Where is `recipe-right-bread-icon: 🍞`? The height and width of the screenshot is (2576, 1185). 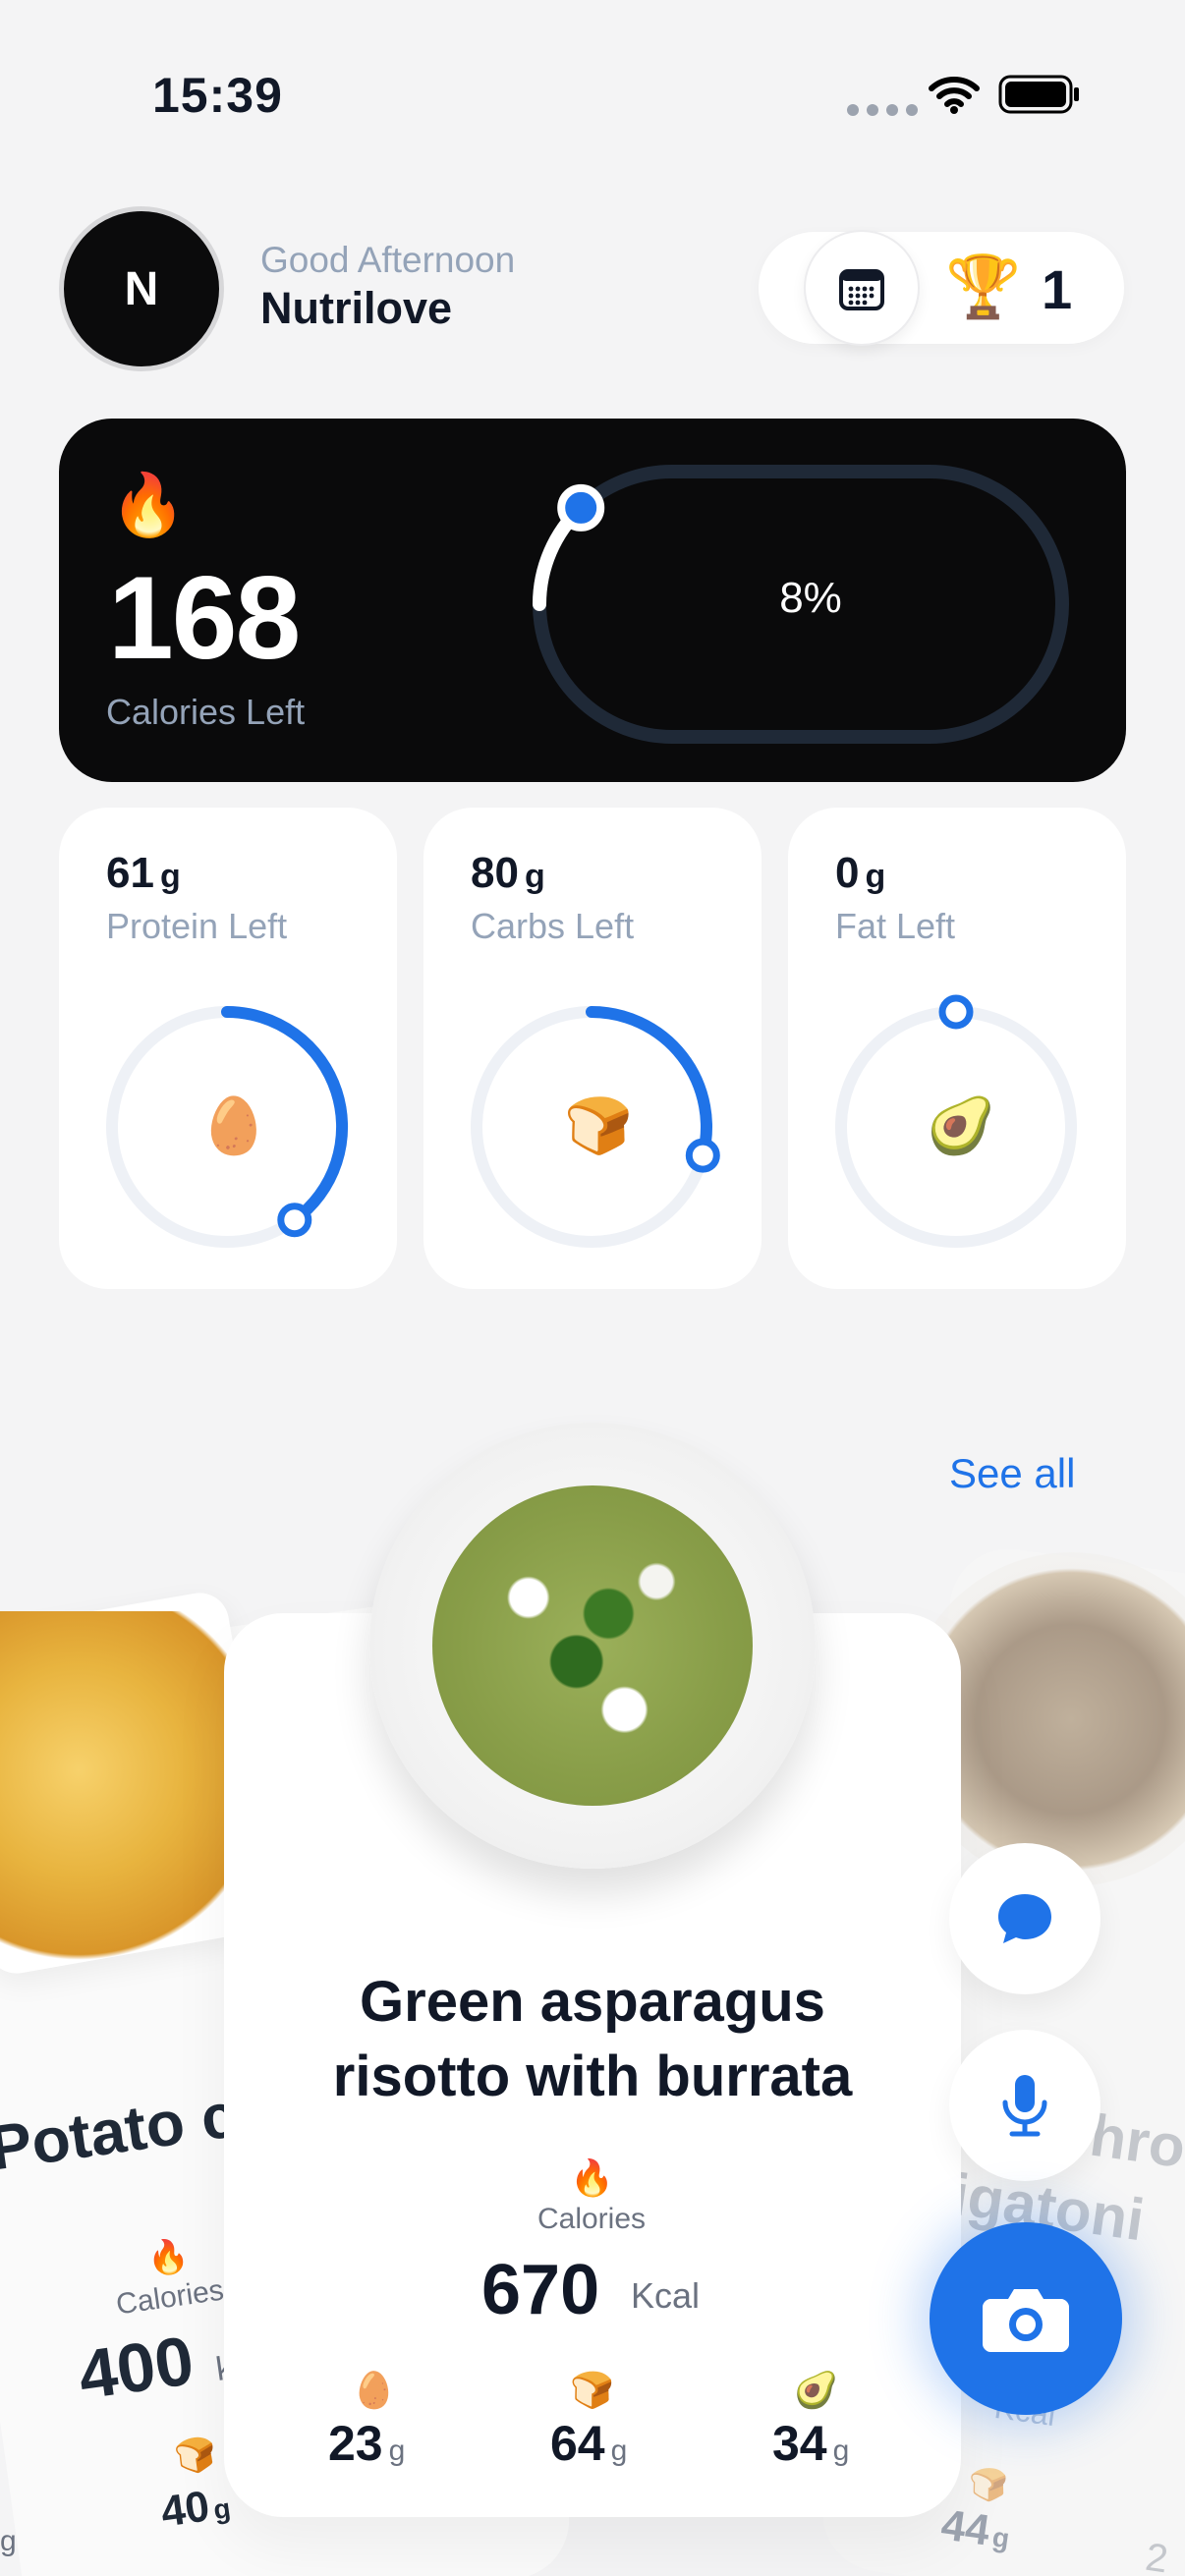
recipe-right-bread-icon: 🍞 is located at coordinates (989, 2484).